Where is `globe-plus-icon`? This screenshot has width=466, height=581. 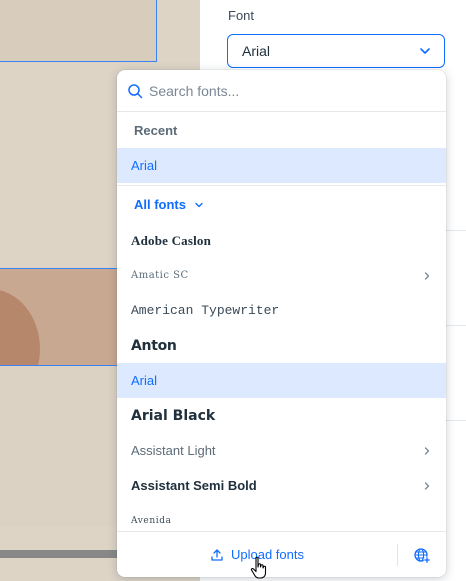 globe-plus-icon is located at coordinates (422, 555).